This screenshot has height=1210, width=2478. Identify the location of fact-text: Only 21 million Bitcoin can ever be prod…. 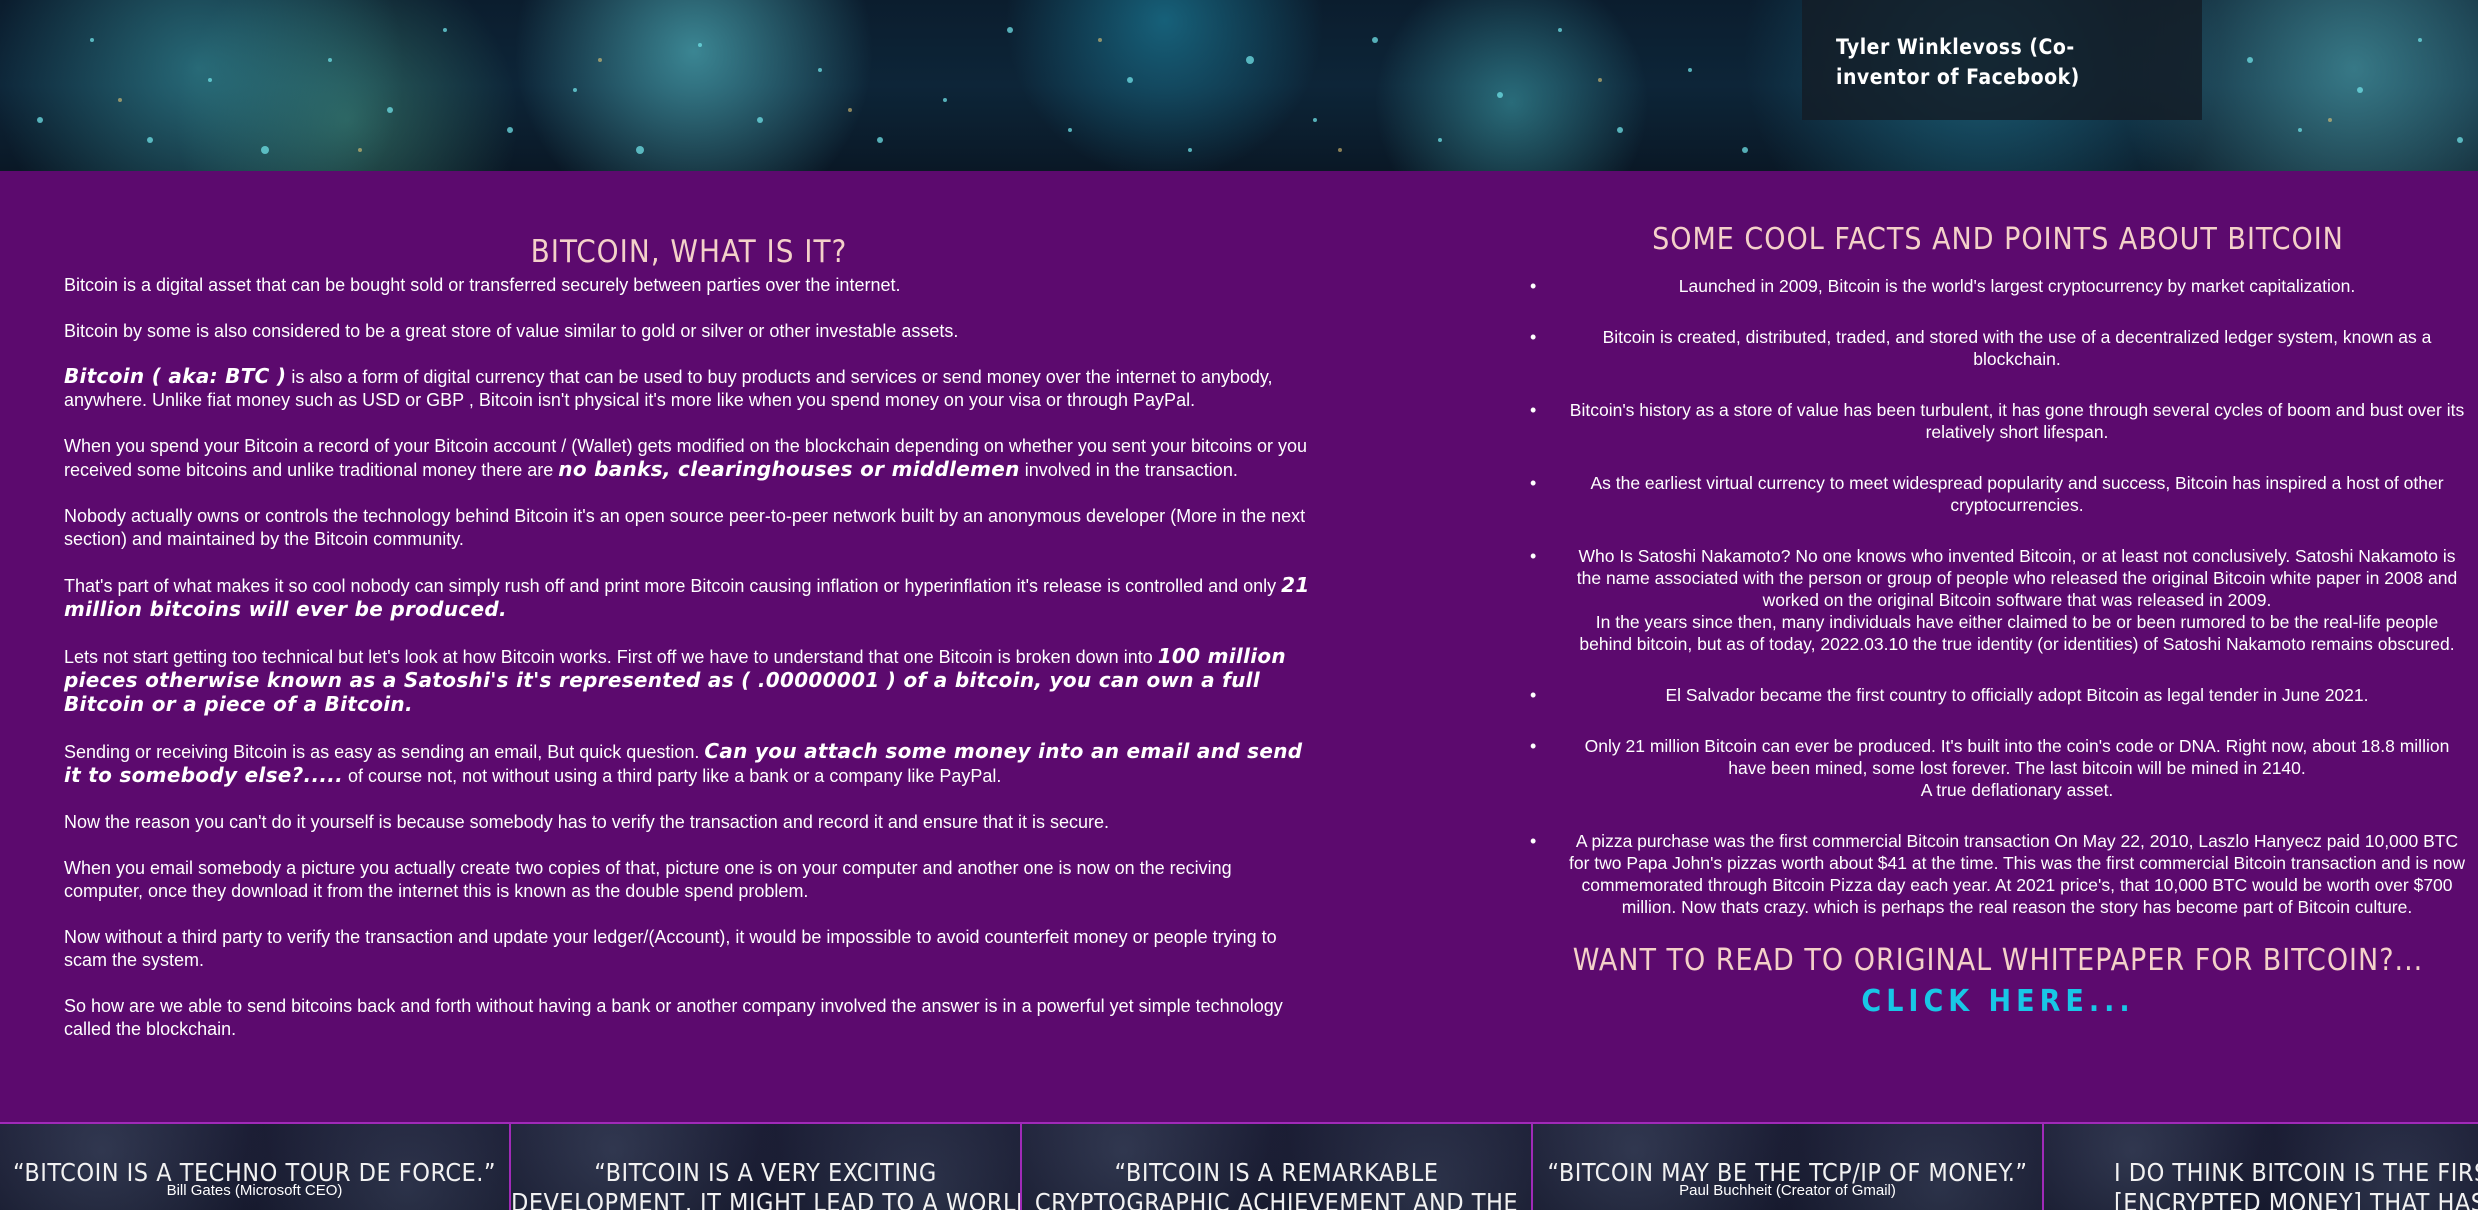
(2017, 757).